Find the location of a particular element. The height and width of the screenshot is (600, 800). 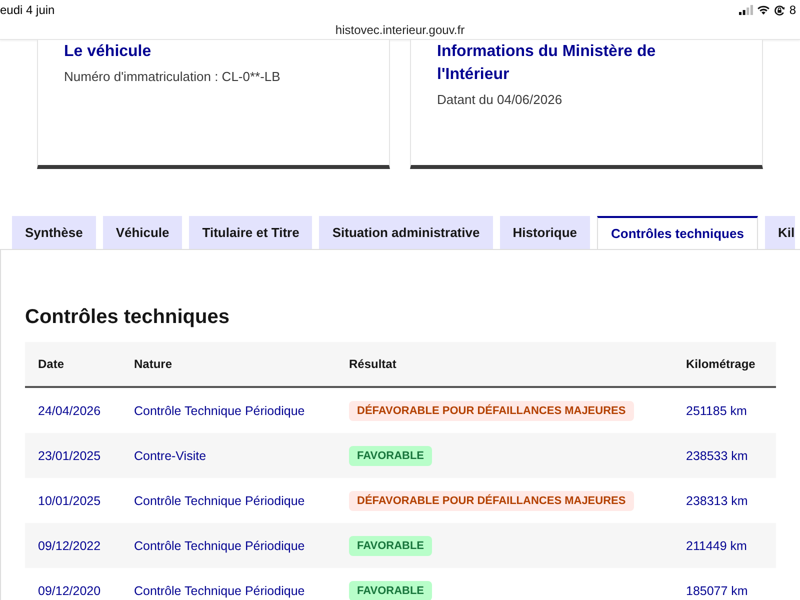

tab: Contrôles techniques is located at coordinates (677, 232).